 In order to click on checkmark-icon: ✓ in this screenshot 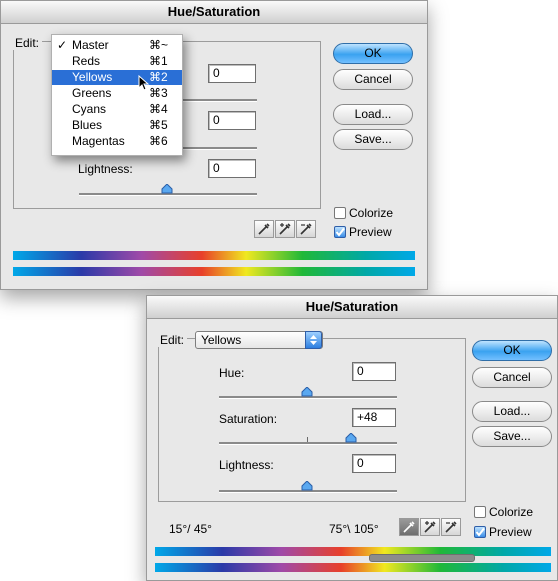, I will do `click(62, 45)`.